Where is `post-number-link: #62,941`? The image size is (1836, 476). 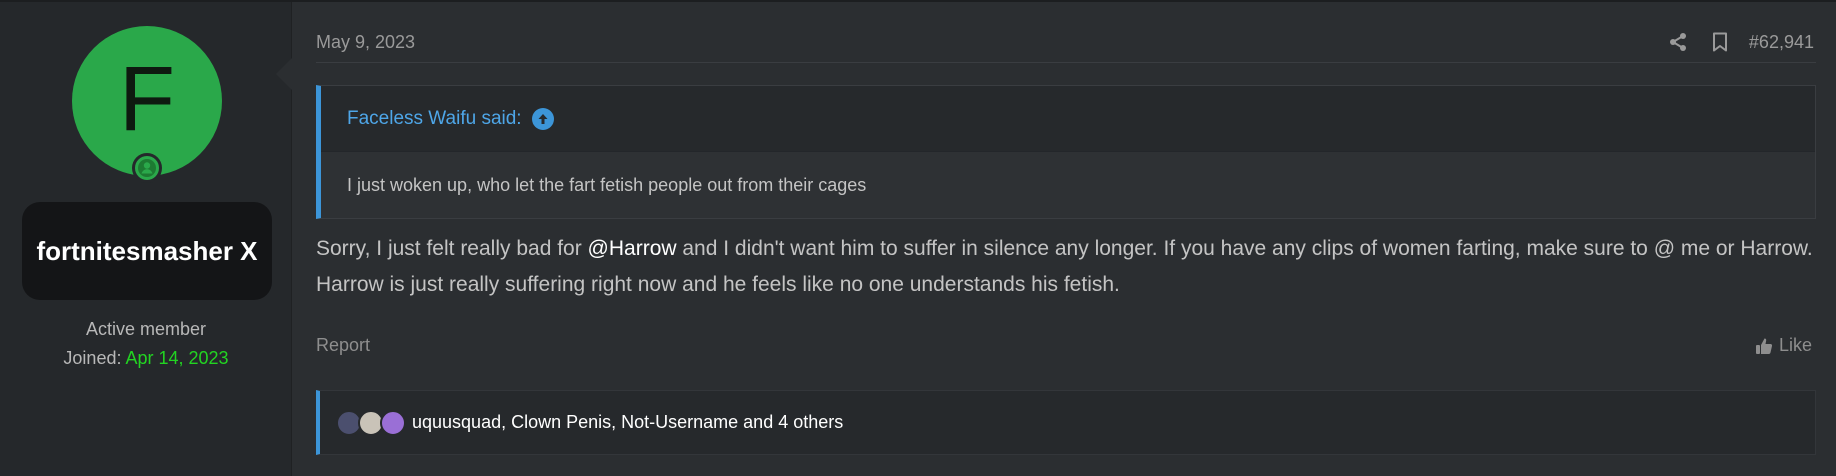
post-number-link: #62,941 is located at coordinates (1781, 42).